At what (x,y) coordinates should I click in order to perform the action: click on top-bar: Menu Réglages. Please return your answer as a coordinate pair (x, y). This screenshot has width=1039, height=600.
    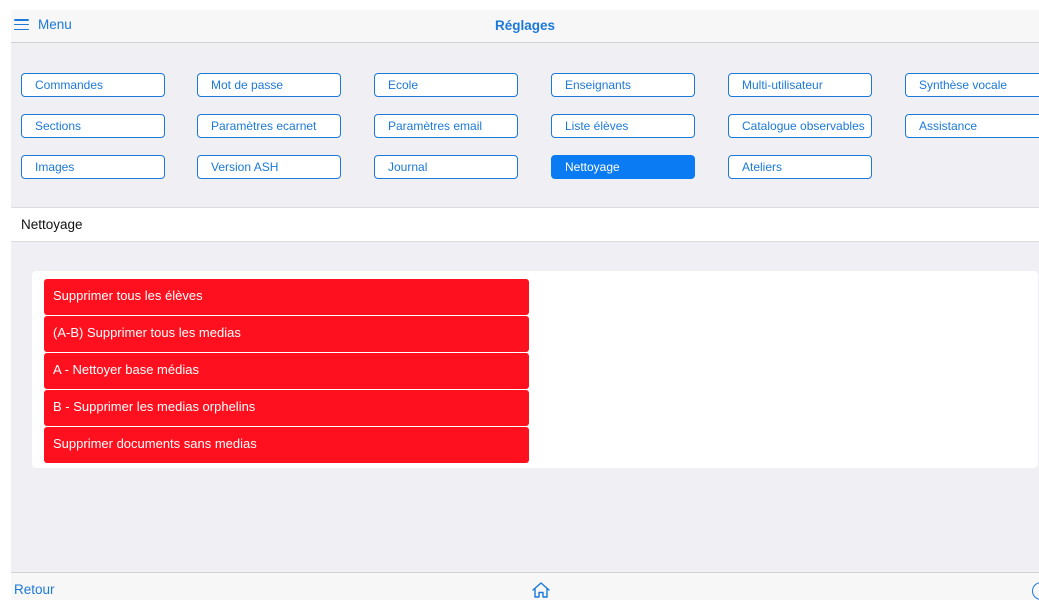
    Looking at the image, I should click on (525, 26).